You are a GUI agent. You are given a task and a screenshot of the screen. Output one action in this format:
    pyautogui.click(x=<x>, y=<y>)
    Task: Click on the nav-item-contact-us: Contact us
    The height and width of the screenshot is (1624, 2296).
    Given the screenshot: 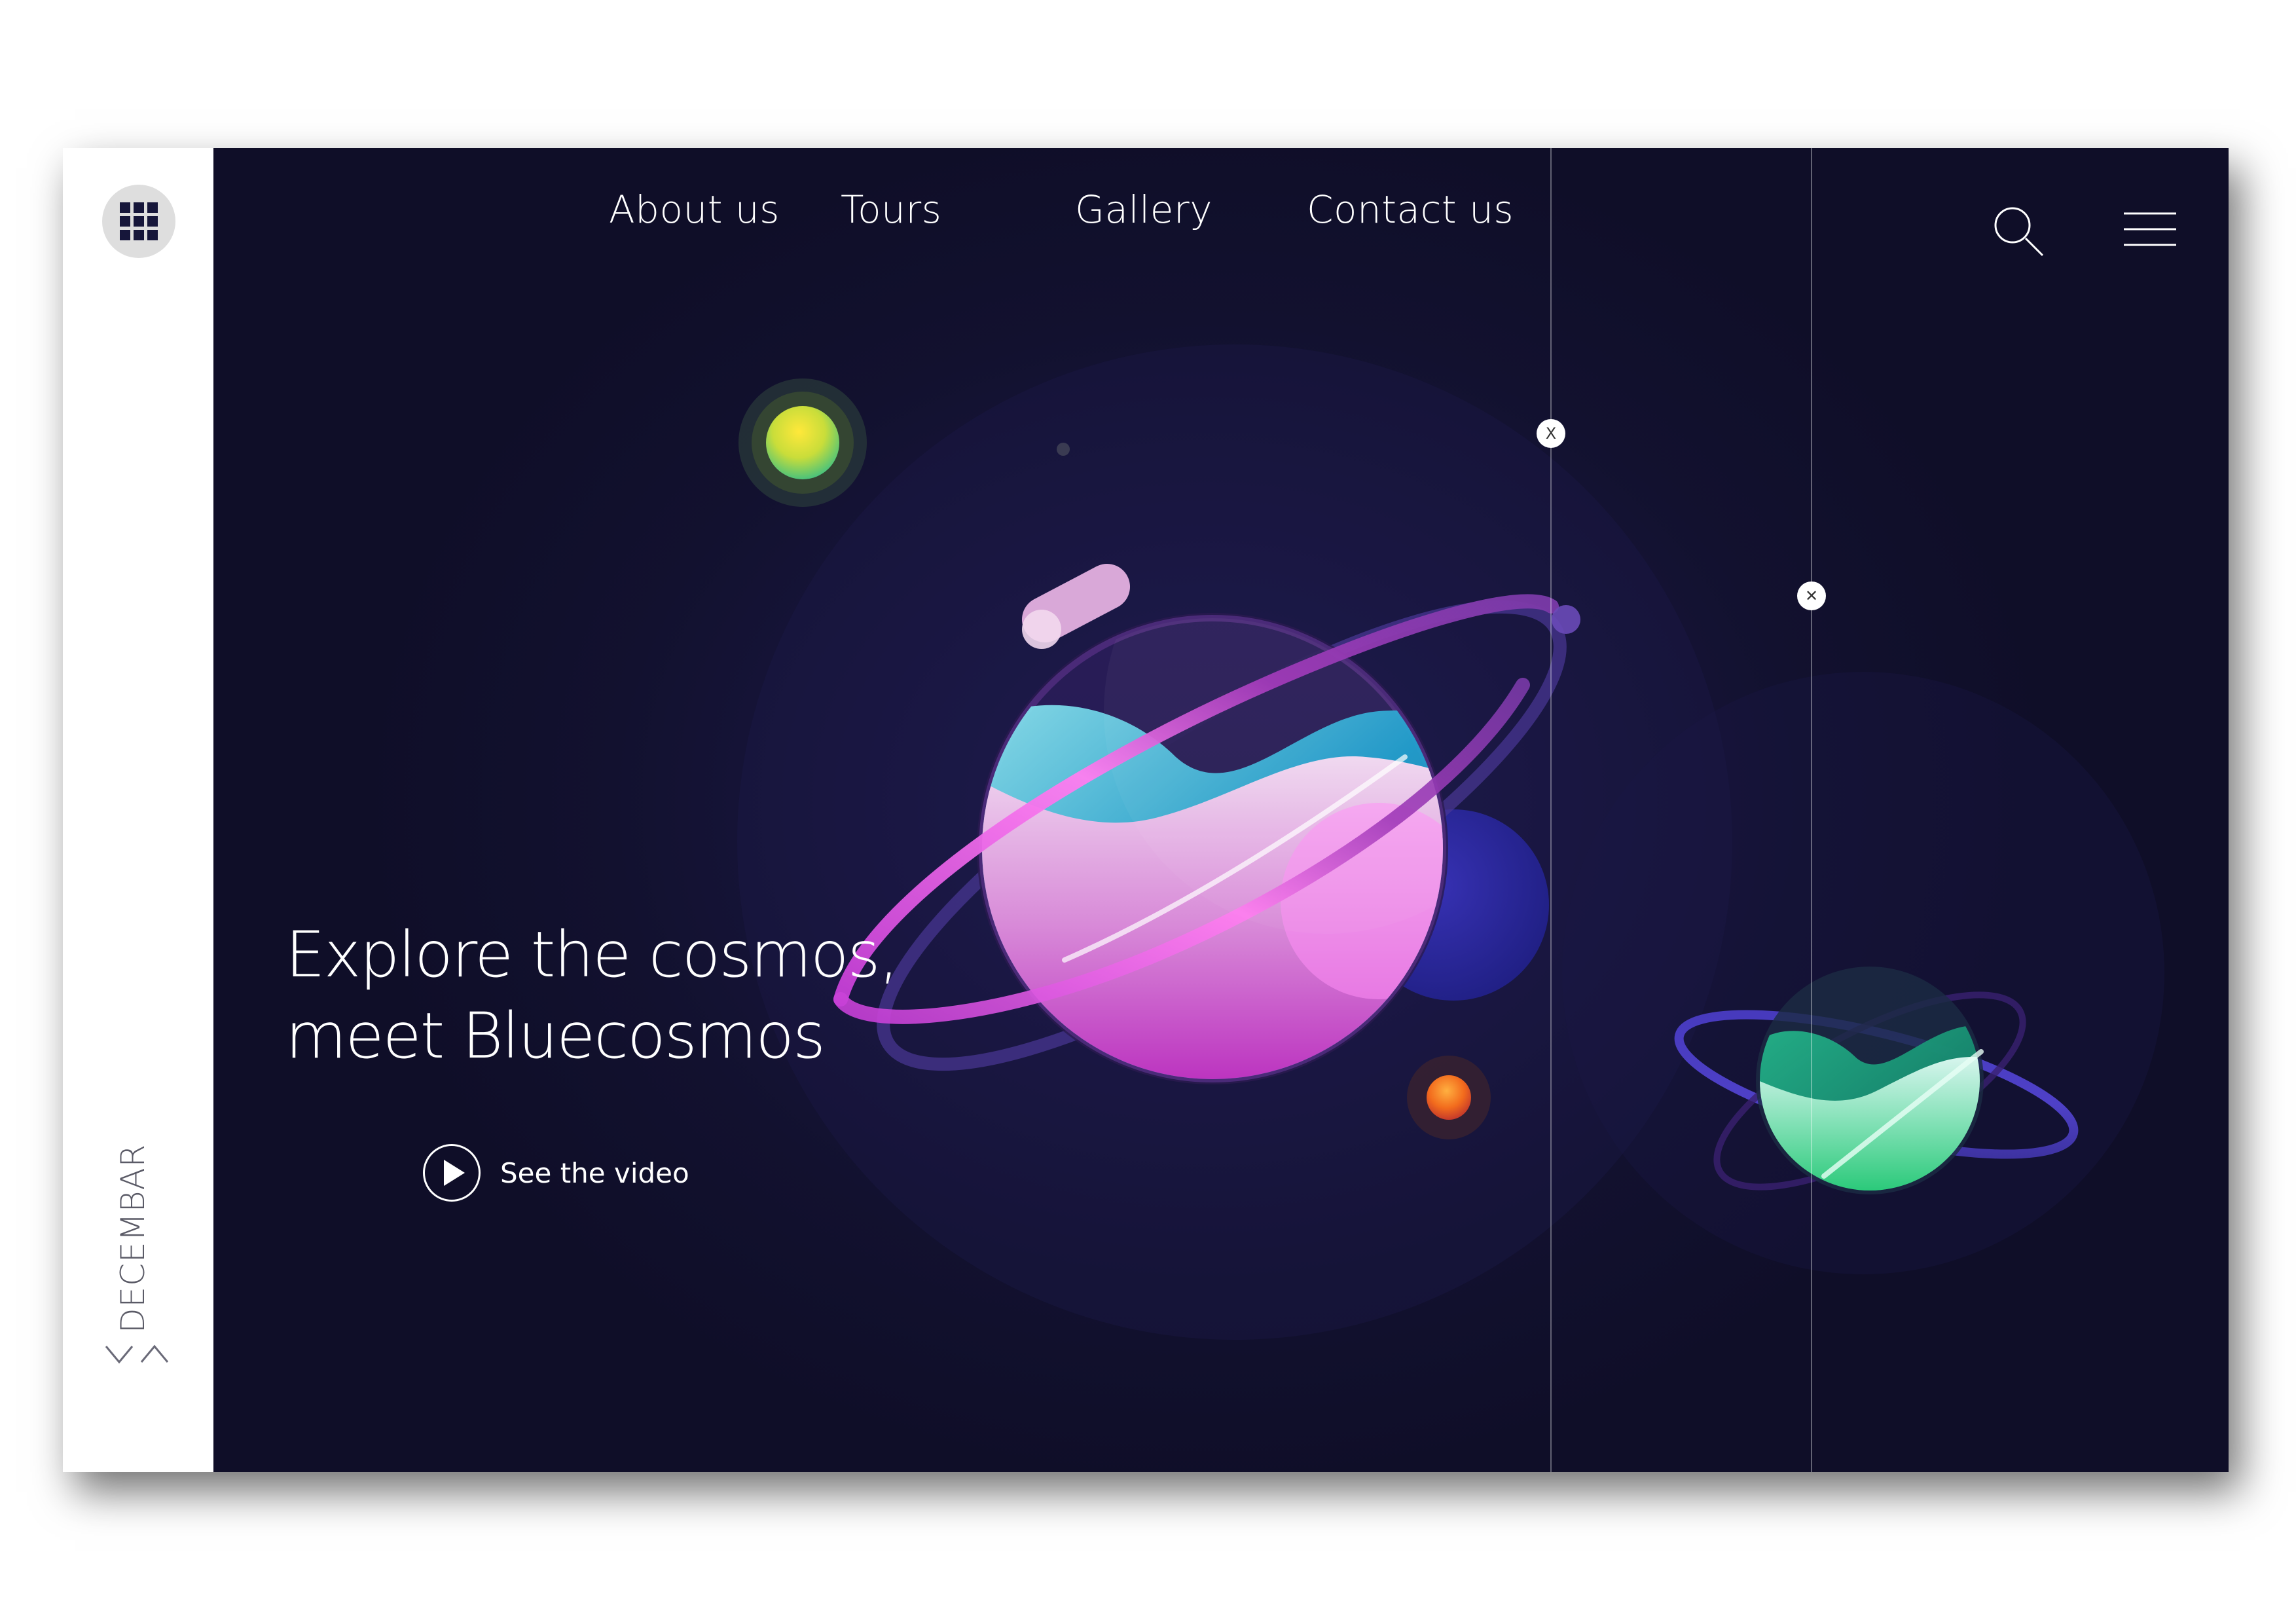 What is the action you would take?
    pyautogui.click(x=1410, y=209)
    